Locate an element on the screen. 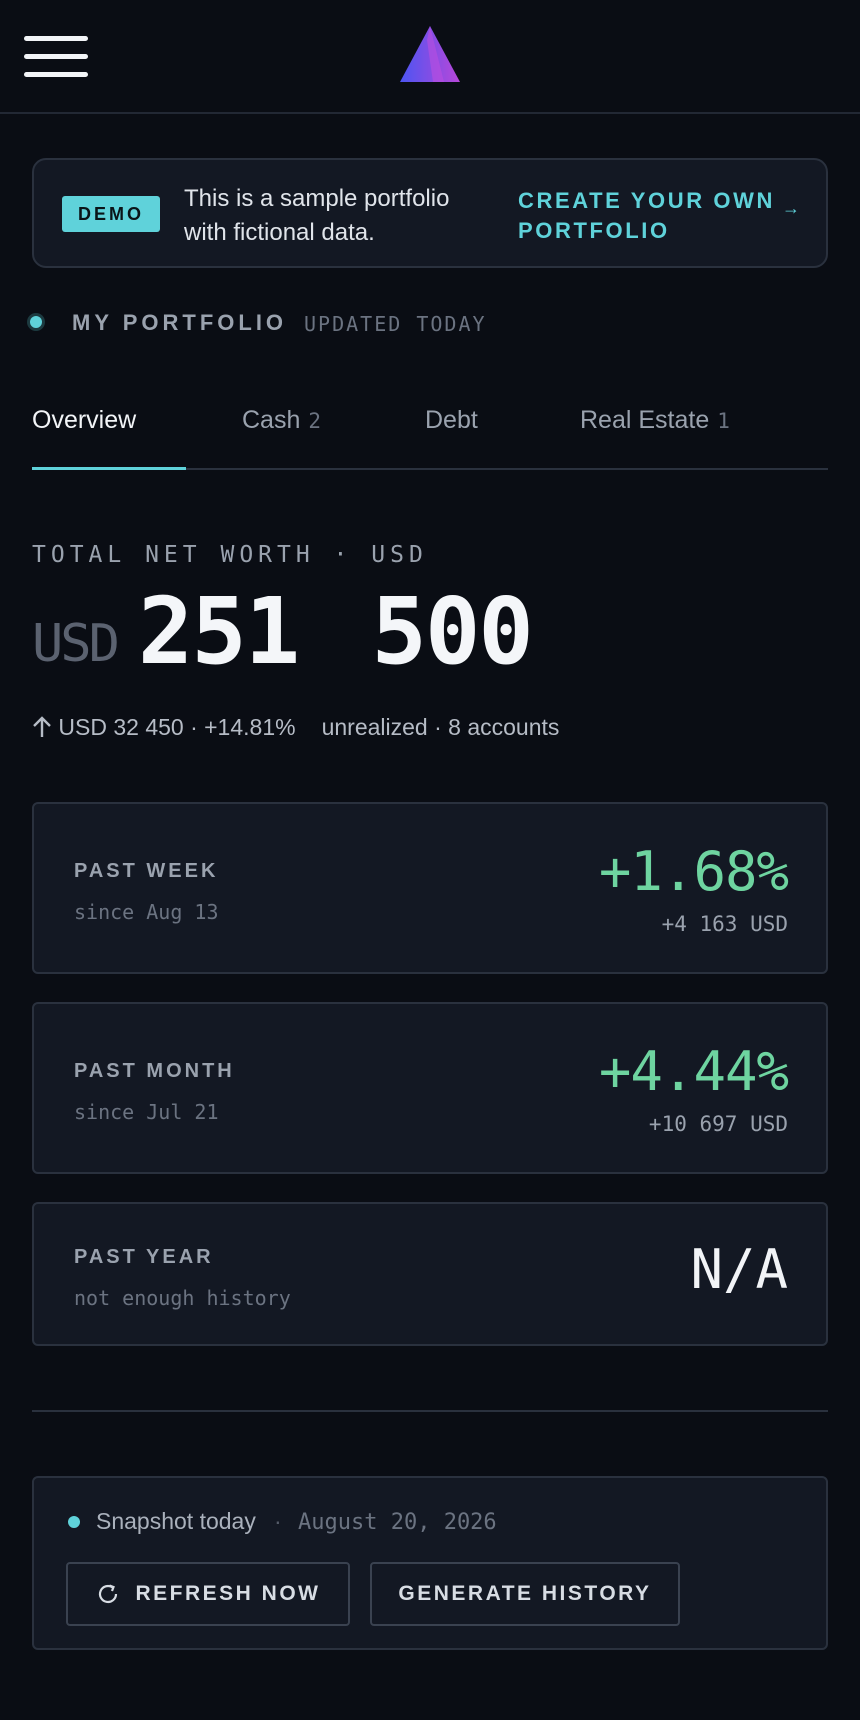 The image size is (860, 1720). demo-badge: DEMO is located at coordinates (111, 214).